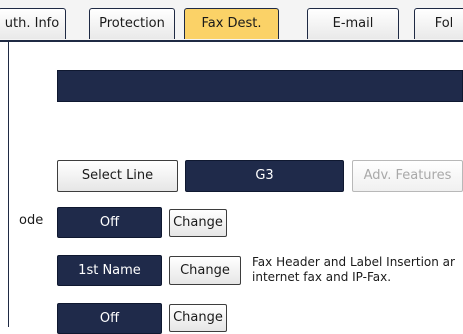 The image size is (463, 334). What do you see at coordinates (117, 176) in the screenshot?
I see `select-line-button: Select Line` at bounding box center [117, 176].